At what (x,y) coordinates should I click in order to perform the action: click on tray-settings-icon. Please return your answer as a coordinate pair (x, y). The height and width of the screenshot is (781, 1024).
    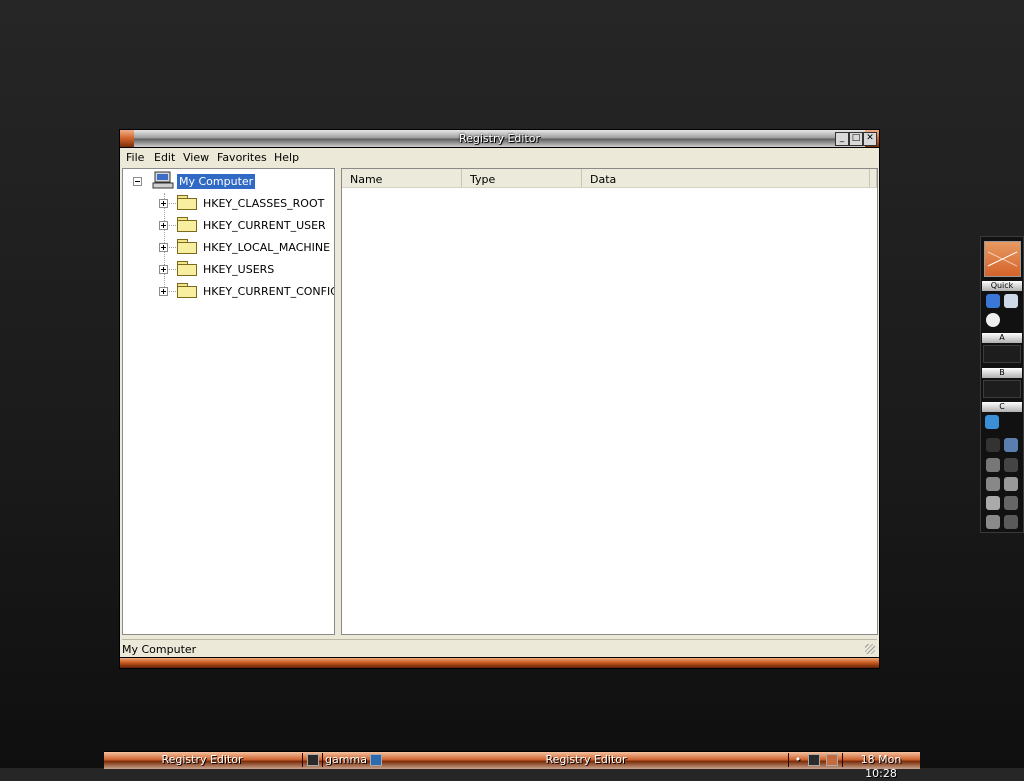
    Looking at the image, I should click on (832, 760).